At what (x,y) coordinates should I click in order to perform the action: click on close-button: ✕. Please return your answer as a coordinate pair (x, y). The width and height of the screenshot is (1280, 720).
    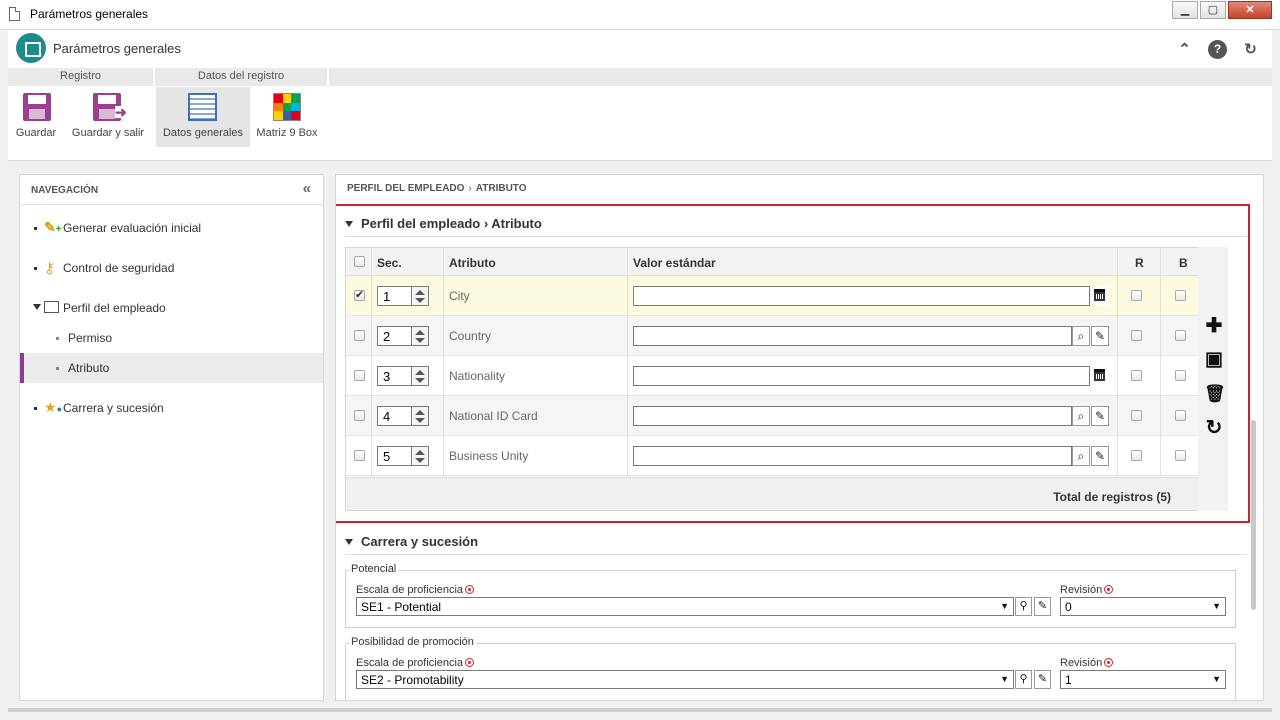
    Looking at the image, I should click on (1250, 10).